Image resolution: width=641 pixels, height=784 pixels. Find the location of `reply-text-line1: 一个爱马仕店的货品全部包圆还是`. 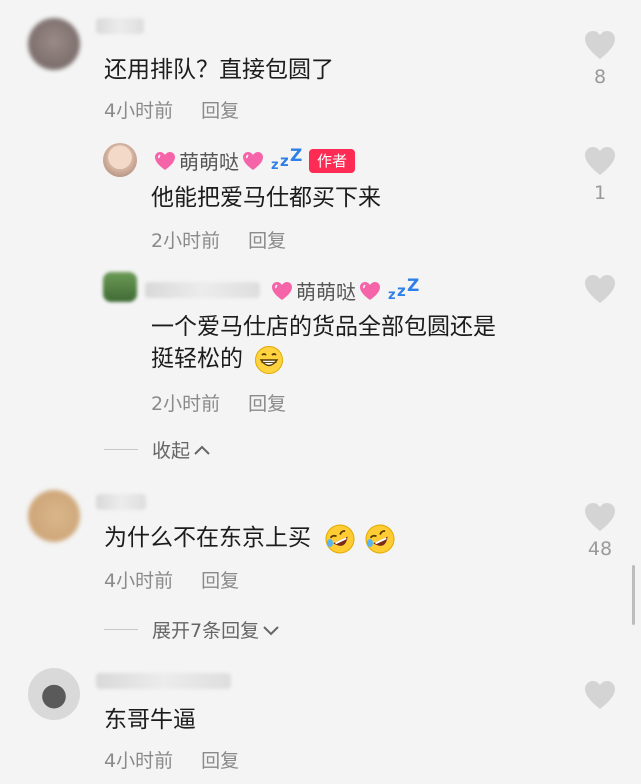

reply-text-line1: 一个爱马仕店的货品全部包圆还是 is located at coordinates (323, 327).